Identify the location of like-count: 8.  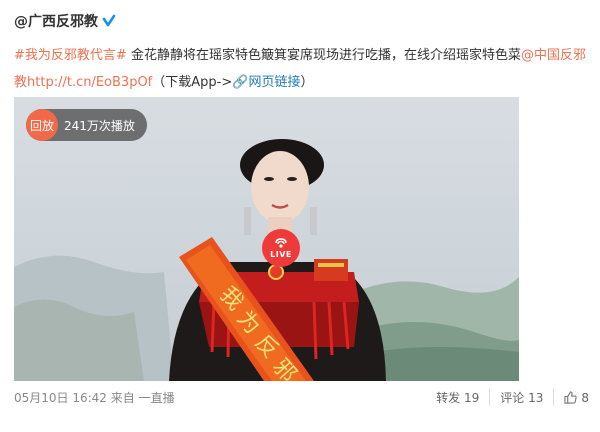
(585, 397).